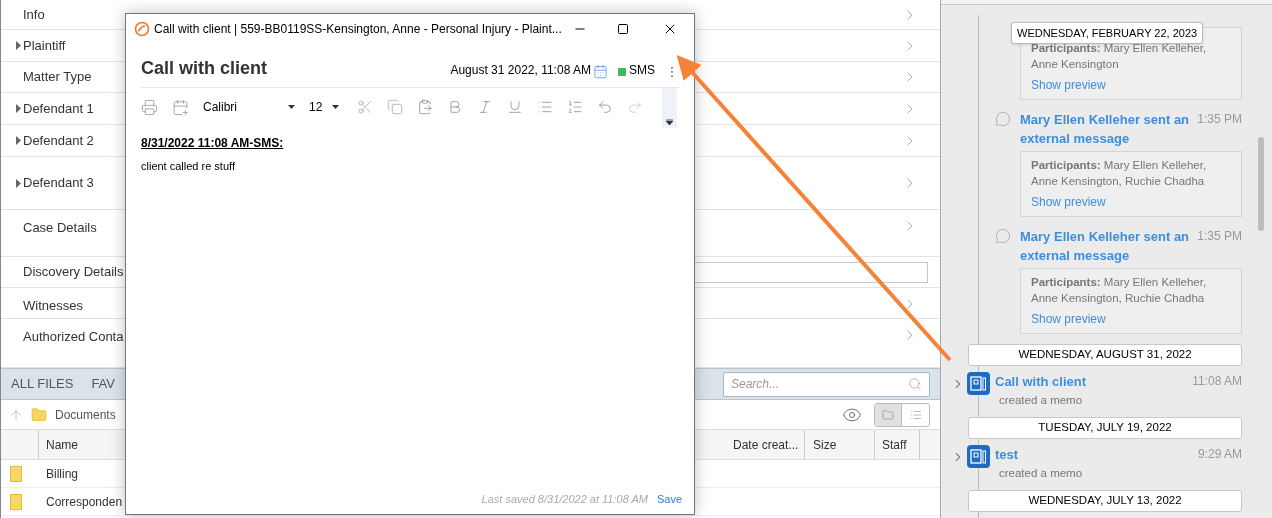 The image size is (1272, 518). I want to click on folder-view-button, so click(888, 414).